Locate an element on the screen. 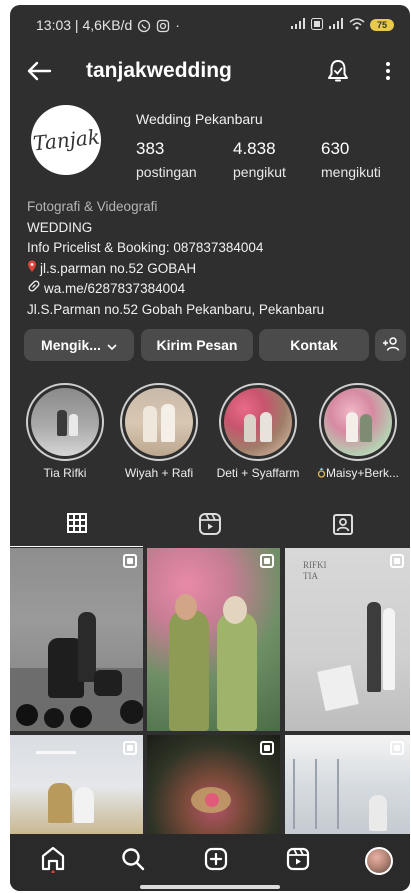  add-person-button is located at coordinates (390, 345).